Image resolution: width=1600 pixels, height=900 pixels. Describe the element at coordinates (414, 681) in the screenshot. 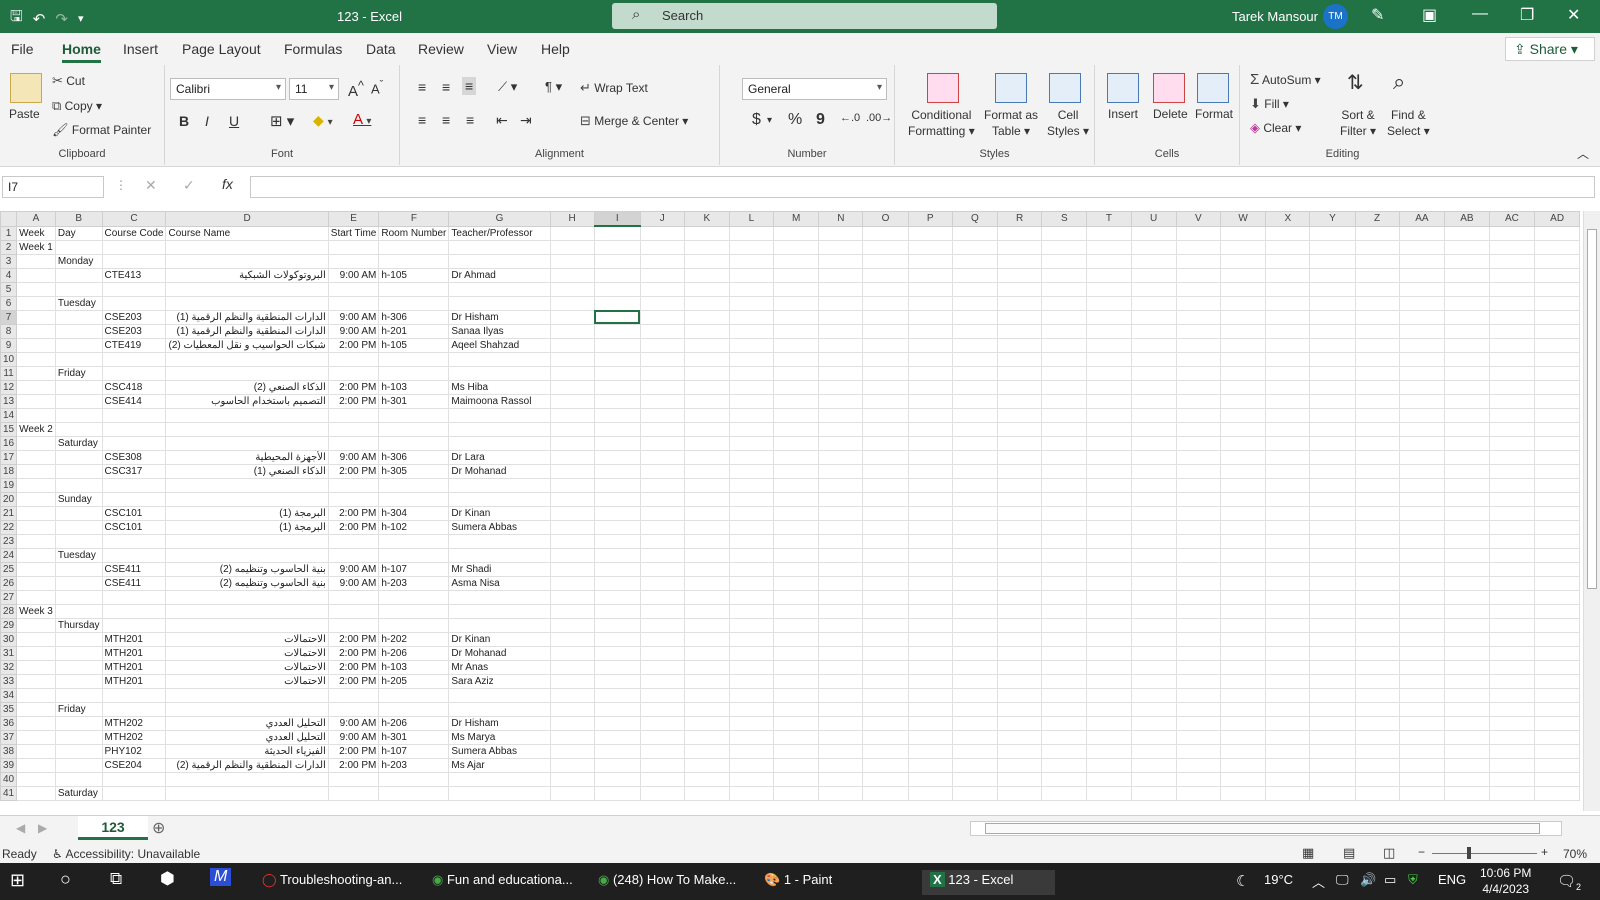

I see `cell: h-205` at that location.